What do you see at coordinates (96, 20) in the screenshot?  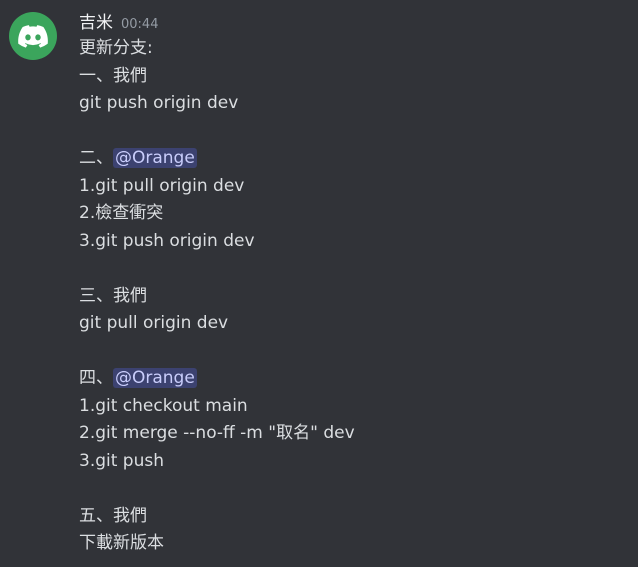 I see `username: 吉米` at bounding box center [96, 20].